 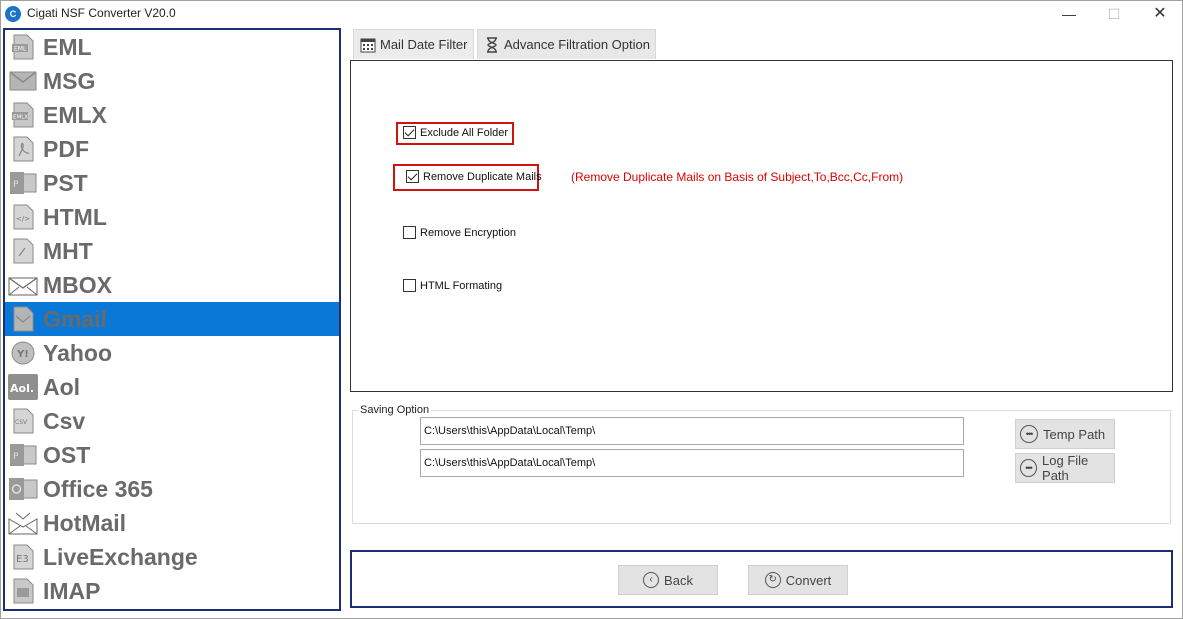 I want to click on log-file-path-button: ••• Log File Path, so click(x=1065, y=468).